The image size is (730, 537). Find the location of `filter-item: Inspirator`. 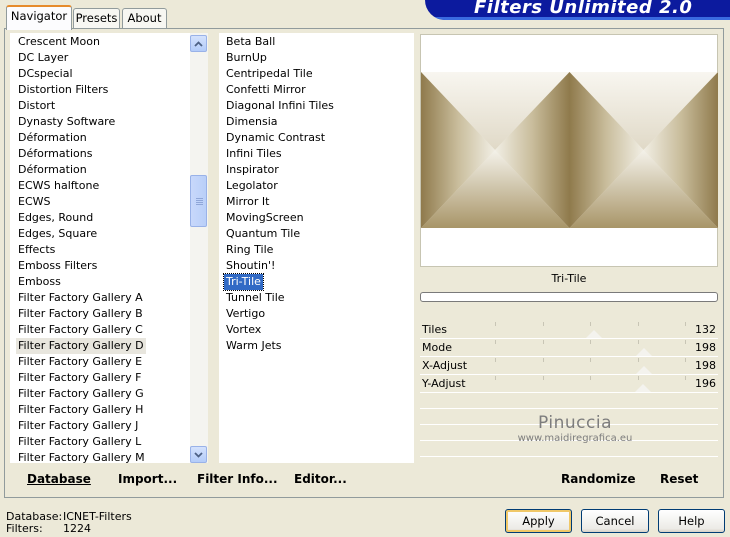

filter-item: Inspirator is located at coordinates (252, 170).